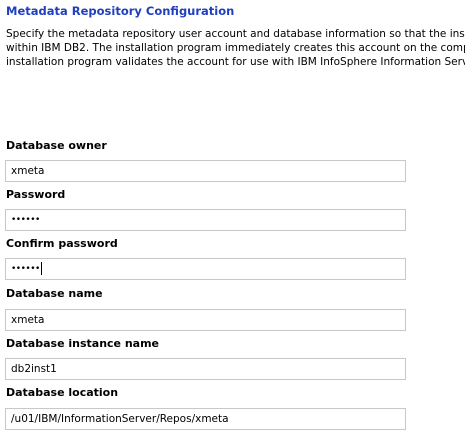 The width and height of the screenshot is (465, 443). I want to click on database-instance-name-input: db2inst1, so click(205, 369).